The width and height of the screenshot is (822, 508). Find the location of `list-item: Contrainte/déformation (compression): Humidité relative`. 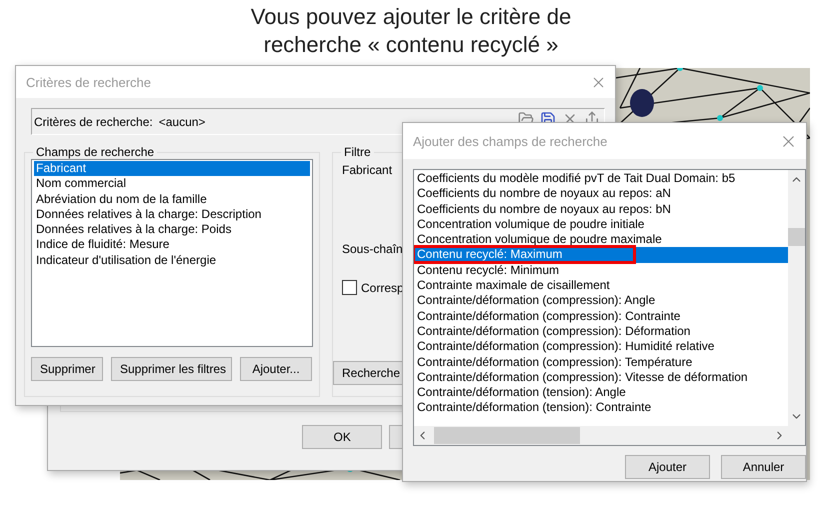

list-item: Contrainte/déformation (compression): Humidité relative is located at coordinates (601, 347).